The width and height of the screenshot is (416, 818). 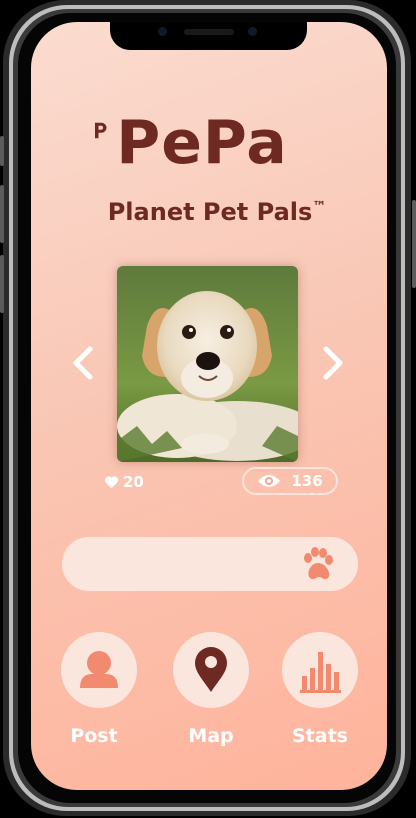 I want to click on chevron-left-icon, so click(x=83, y=363).